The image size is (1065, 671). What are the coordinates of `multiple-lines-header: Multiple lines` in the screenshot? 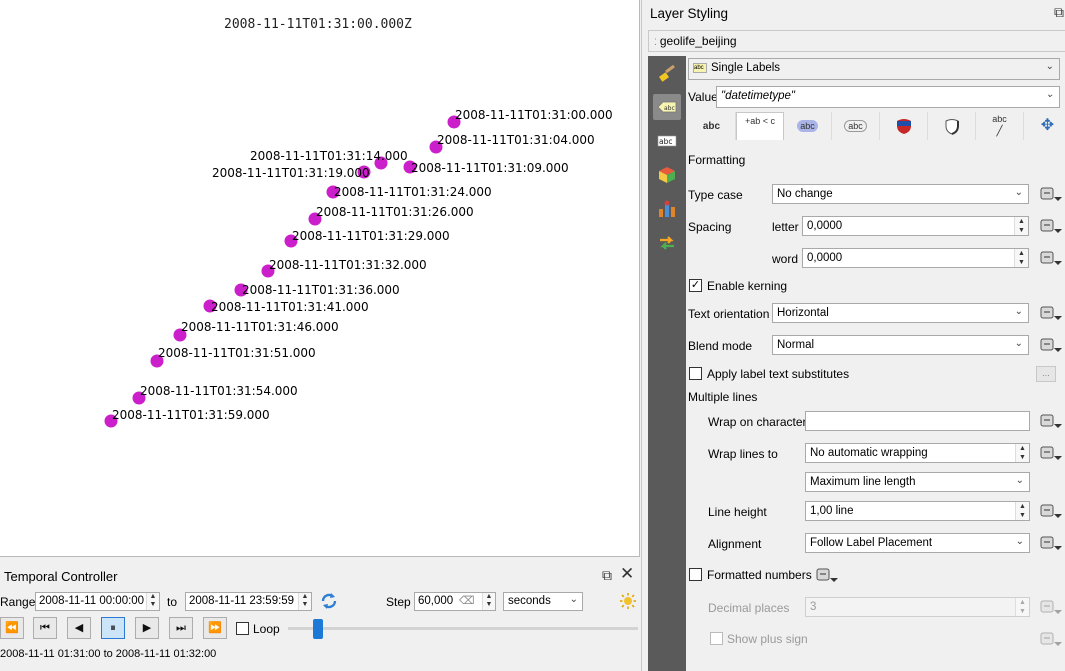 It's located at (723, 397).